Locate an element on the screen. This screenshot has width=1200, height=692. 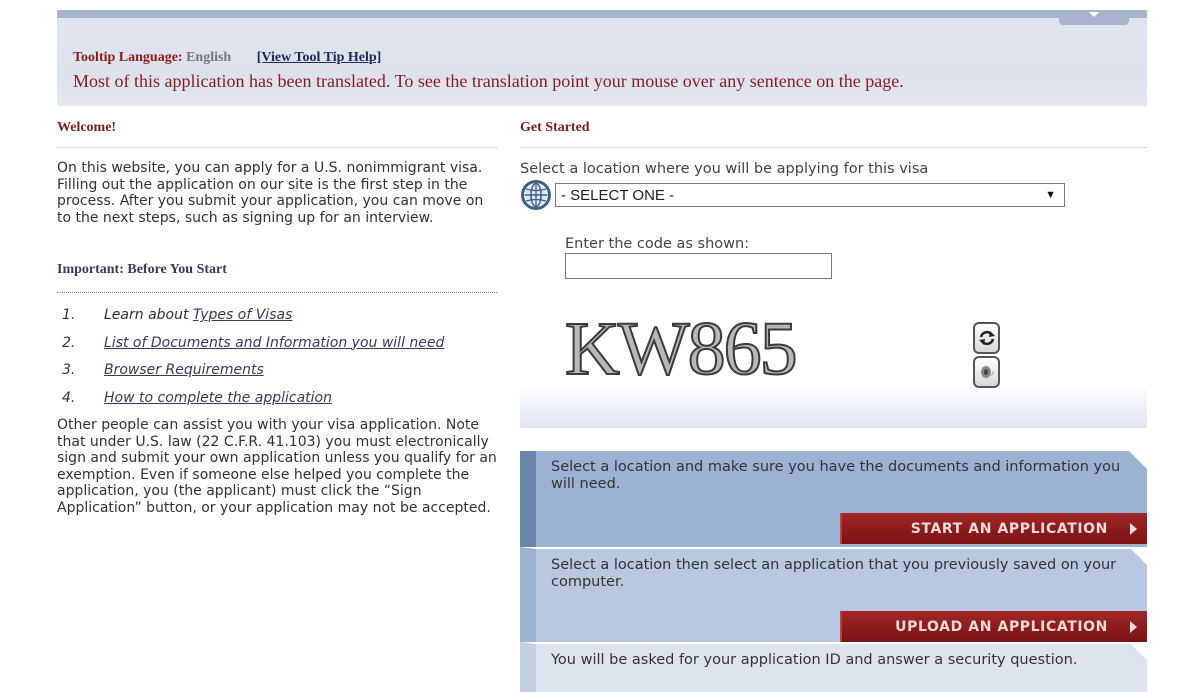
globe-icon is located at coordinates (536, 195).